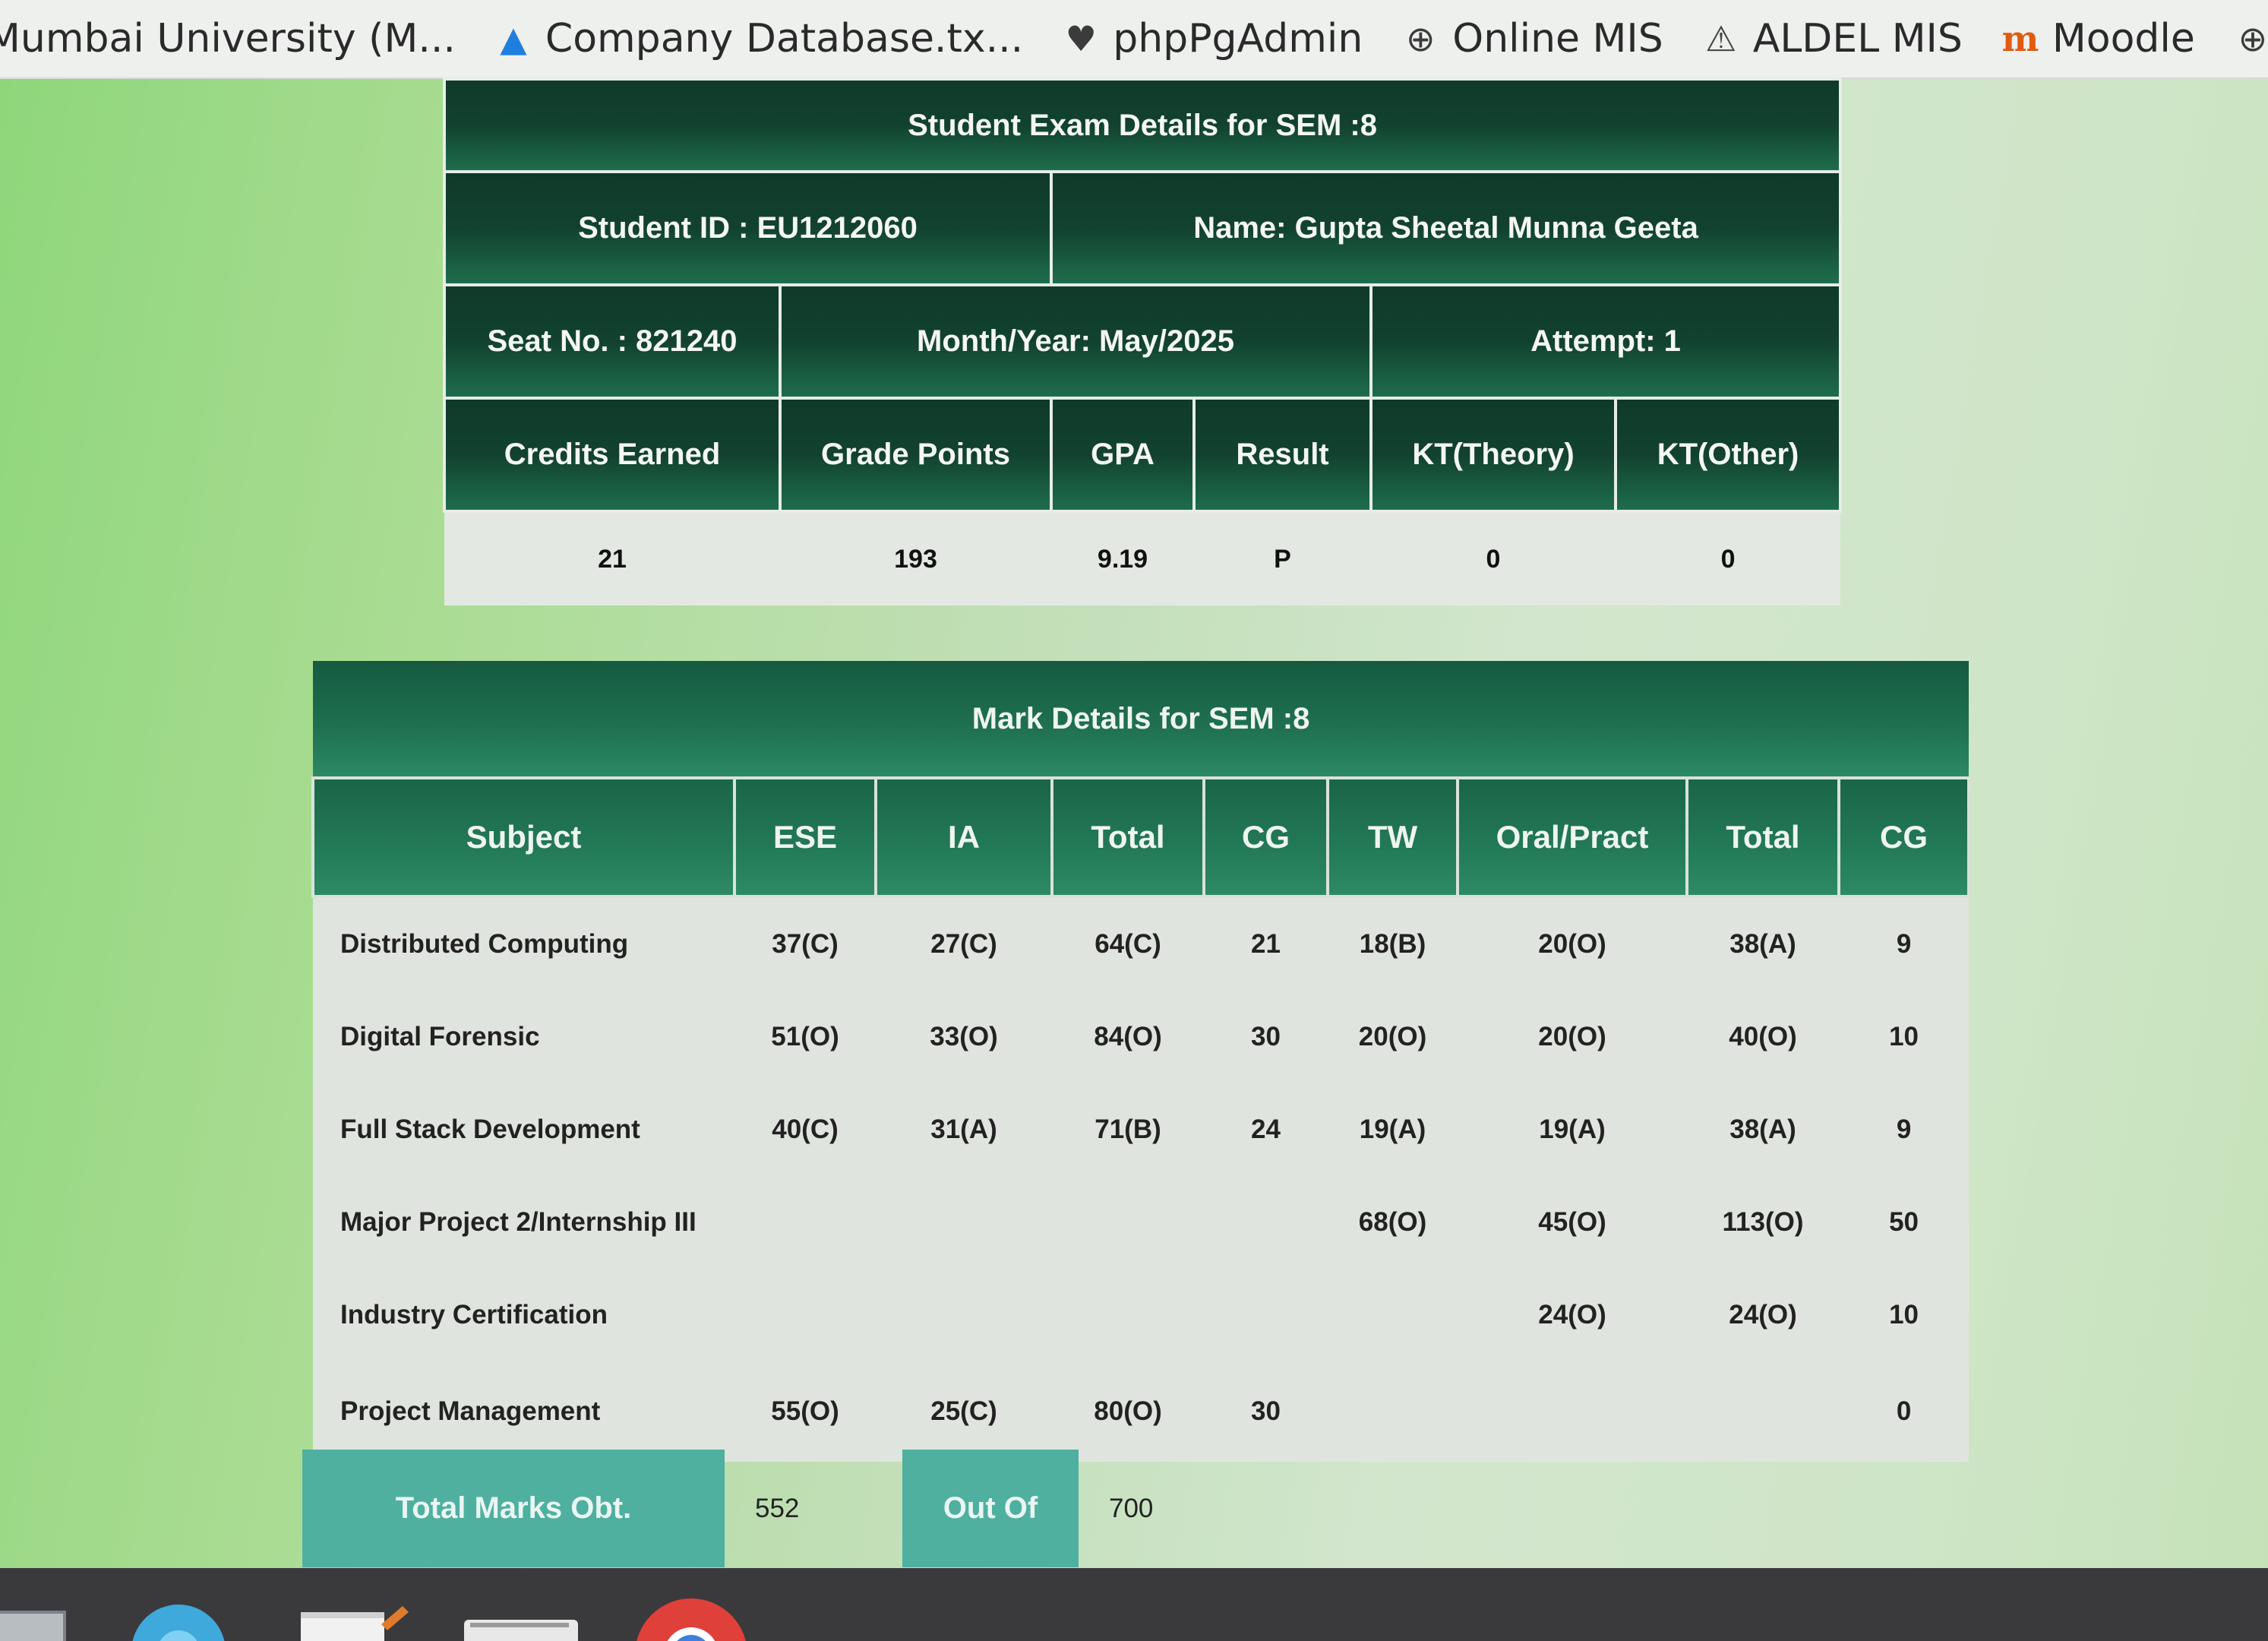  I want to click on cell-total-theory, so click(1128, 1315).